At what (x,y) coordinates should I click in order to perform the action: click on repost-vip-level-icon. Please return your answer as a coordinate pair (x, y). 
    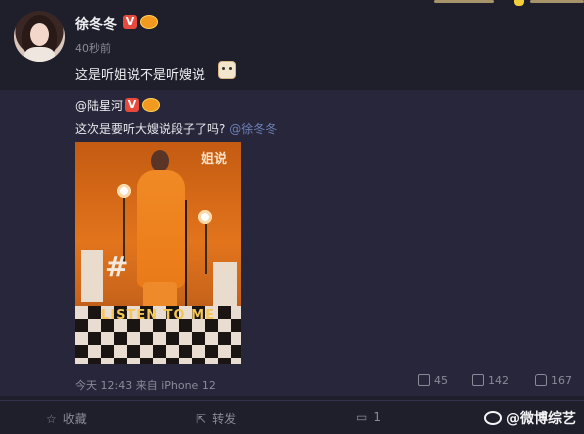
    Looking at the image, I should click on (151, 105).